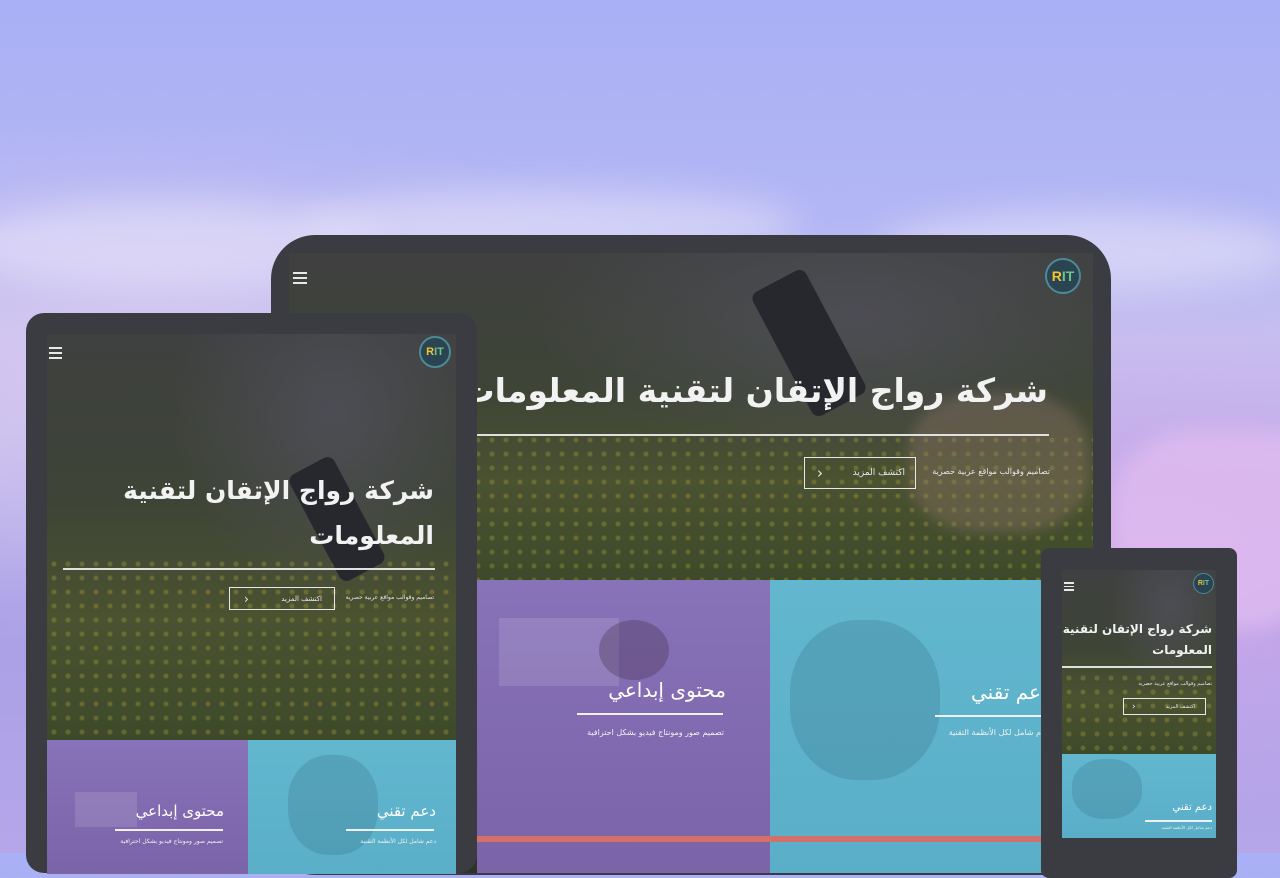 The height and width of the screenshot is (878, 1280). What do you see at coordinates (999, 463) in the screenshot?
I see `hand-image` at bounding box center [999, 463].